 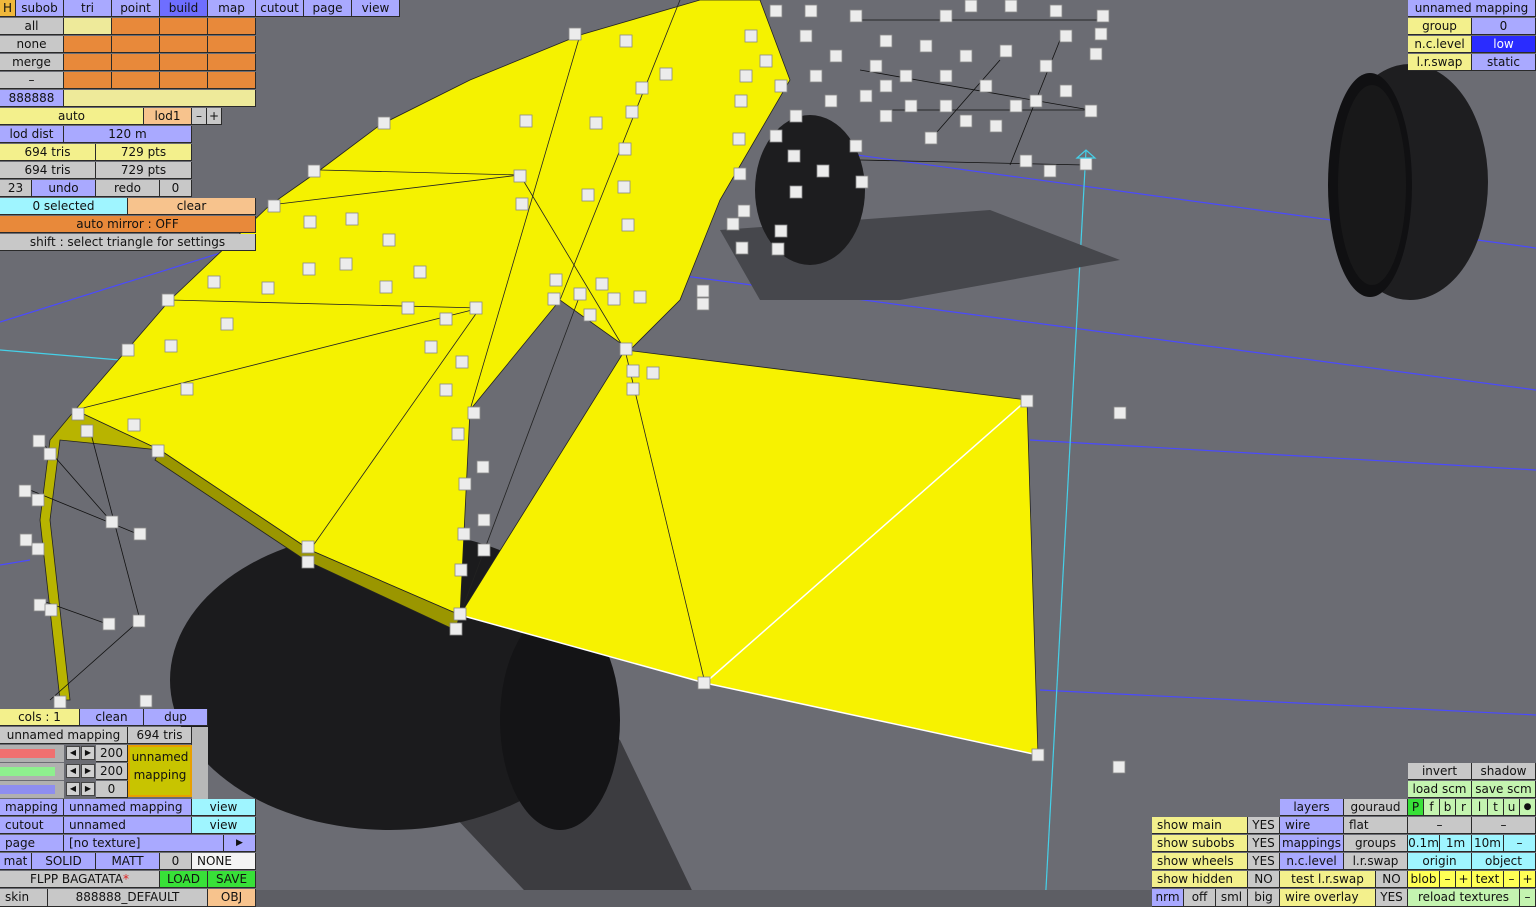 I want to click on show-main-toggle: YES, so click(x=1264, y=825).